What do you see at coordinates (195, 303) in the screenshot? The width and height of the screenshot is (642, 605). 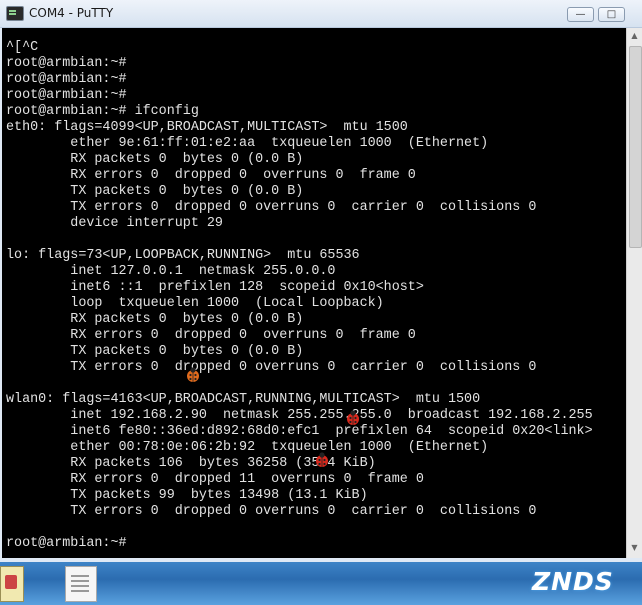 I see `terminal-line: loop txqueuelen 1000 (Local Loopback)` at bounding box center [195, 303].